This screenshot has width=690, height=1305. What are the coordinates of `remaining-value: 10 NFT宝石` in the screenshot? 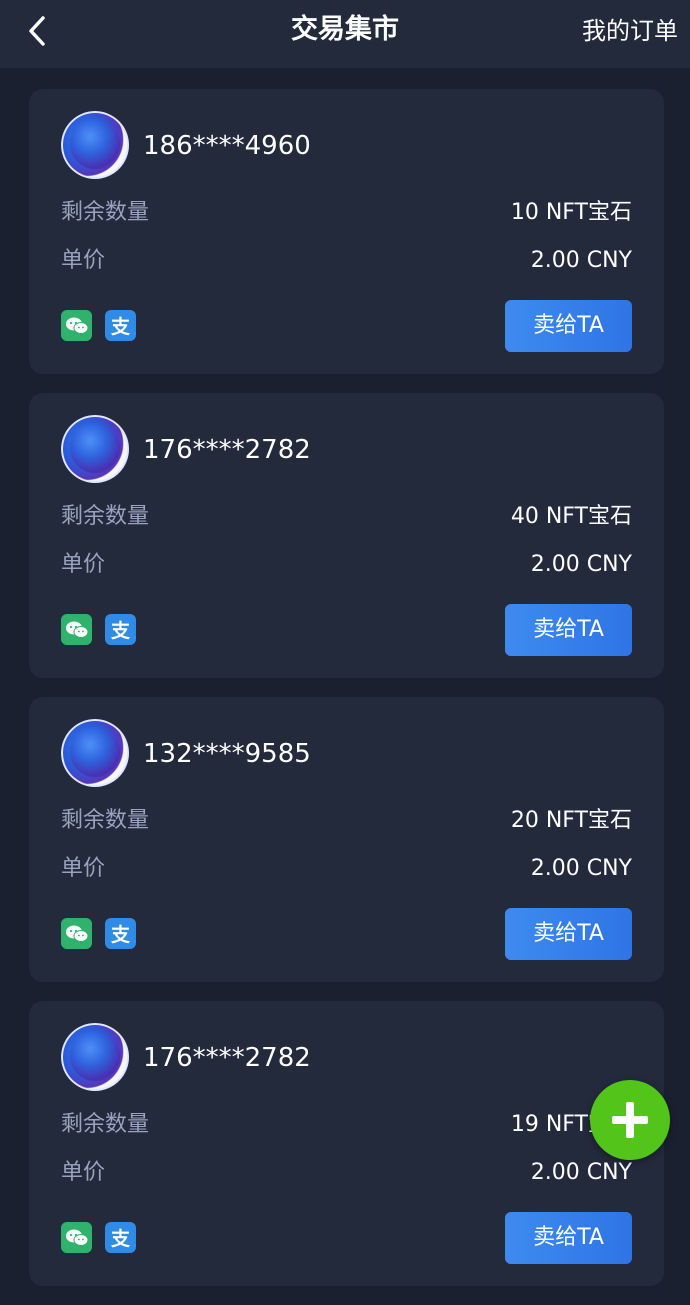 It's located at (571, 212).